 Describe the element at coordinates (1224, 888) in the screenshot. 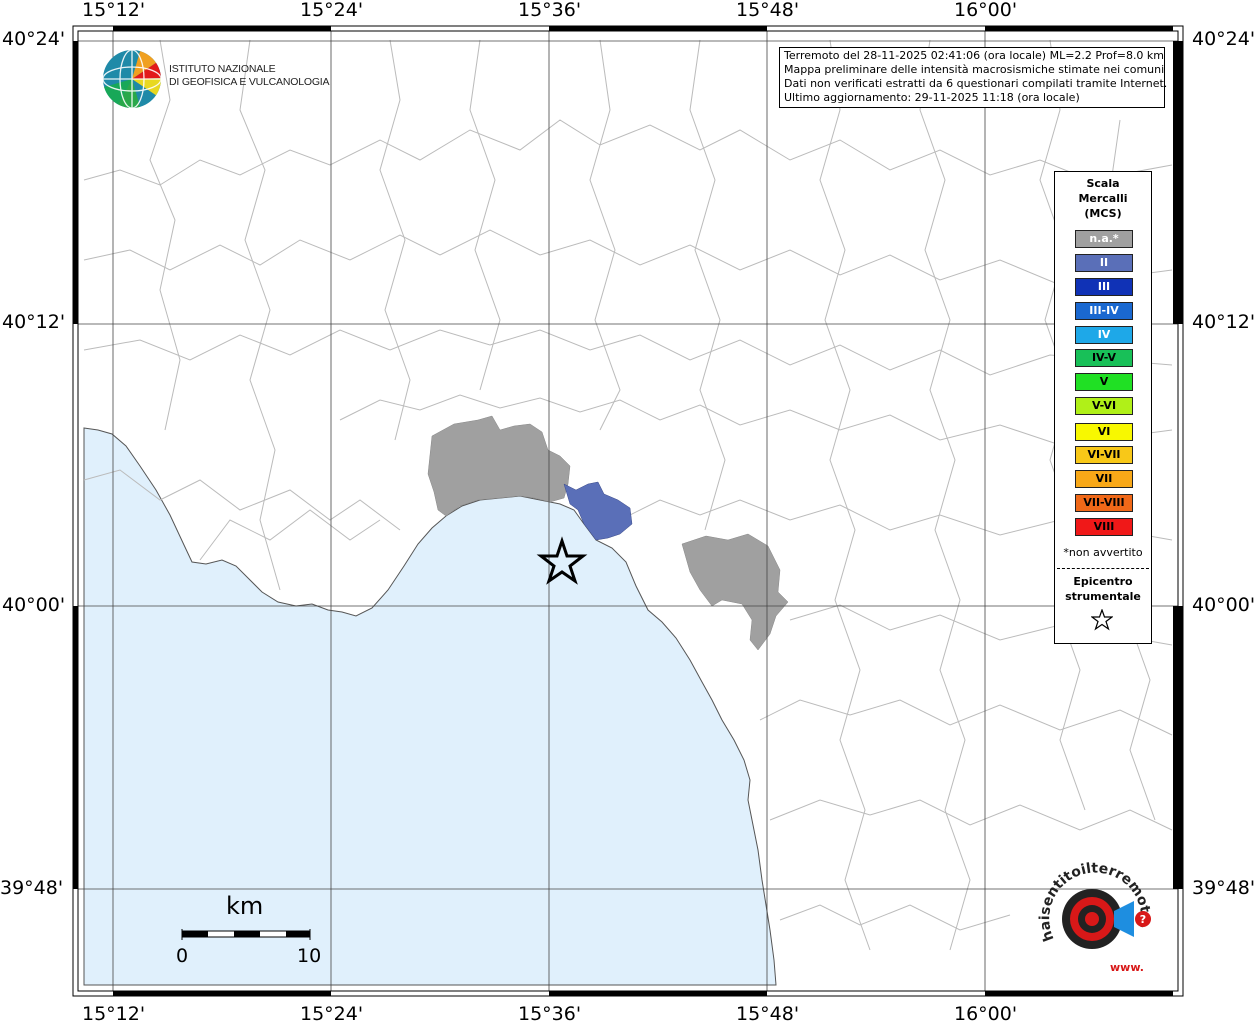

I see `lat-label-right: 39°48'` at that location.